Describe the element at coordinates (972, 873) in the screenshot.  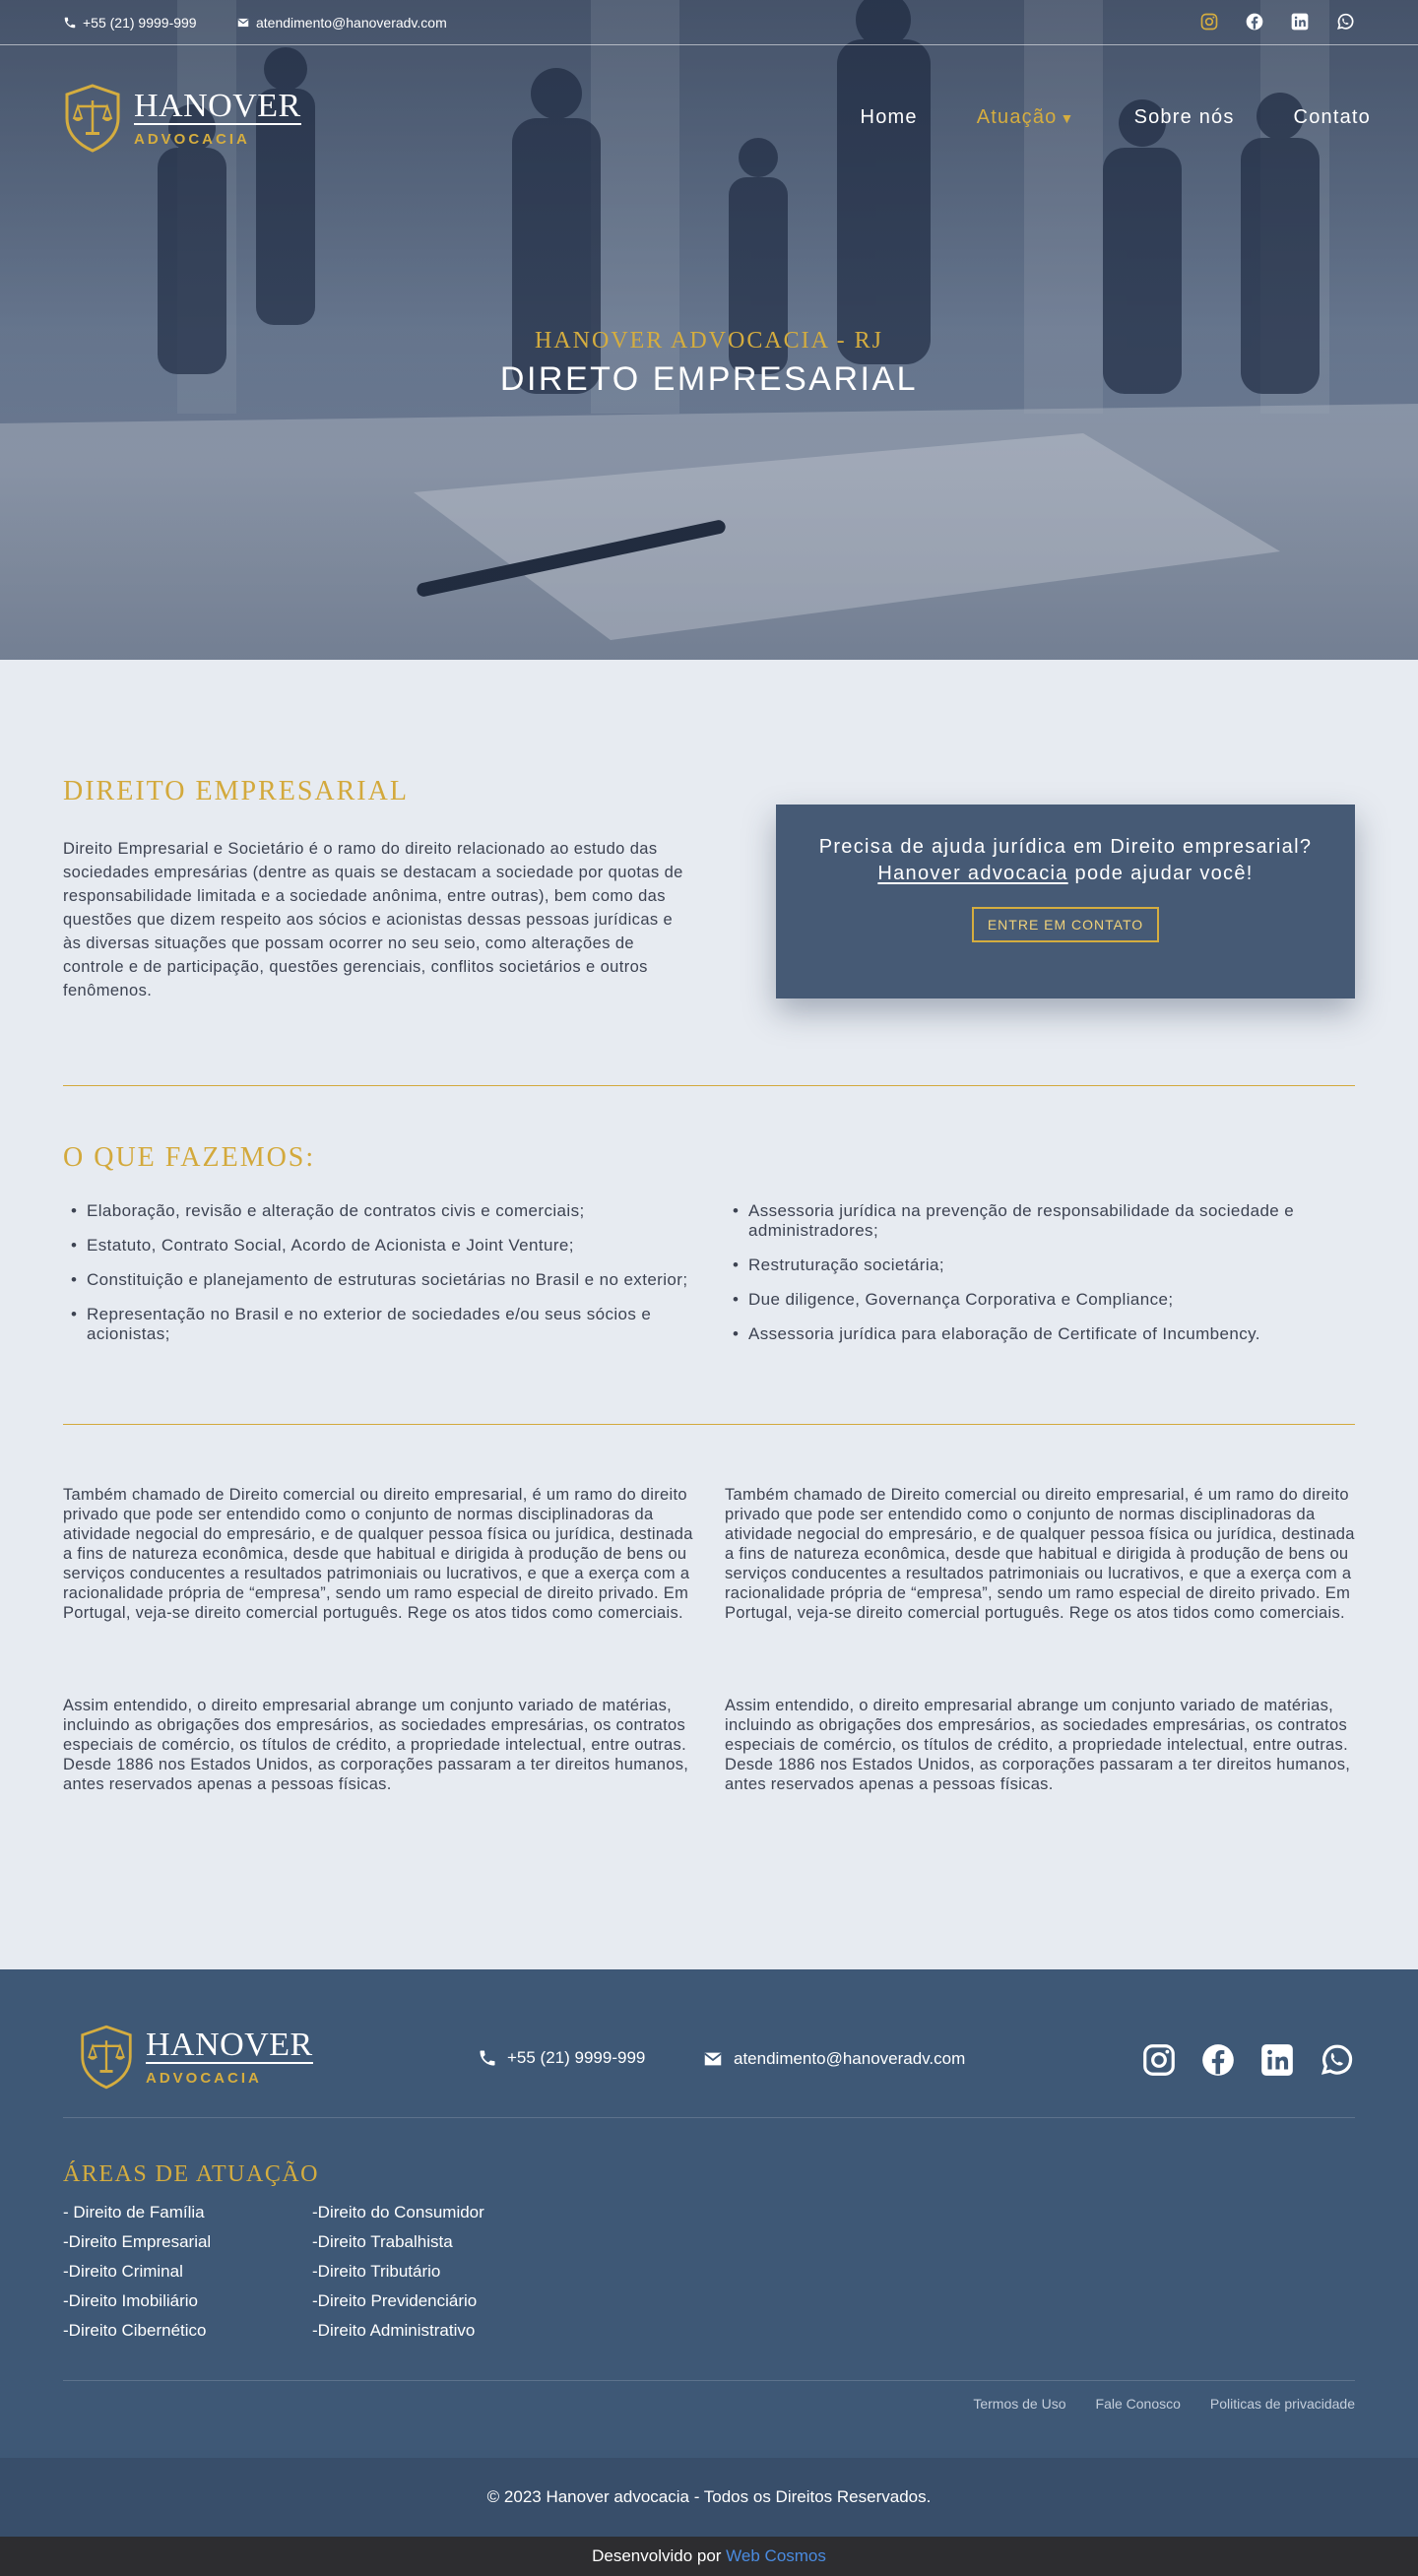
I see `cta-question-link: Hanover advocacia` at that location.